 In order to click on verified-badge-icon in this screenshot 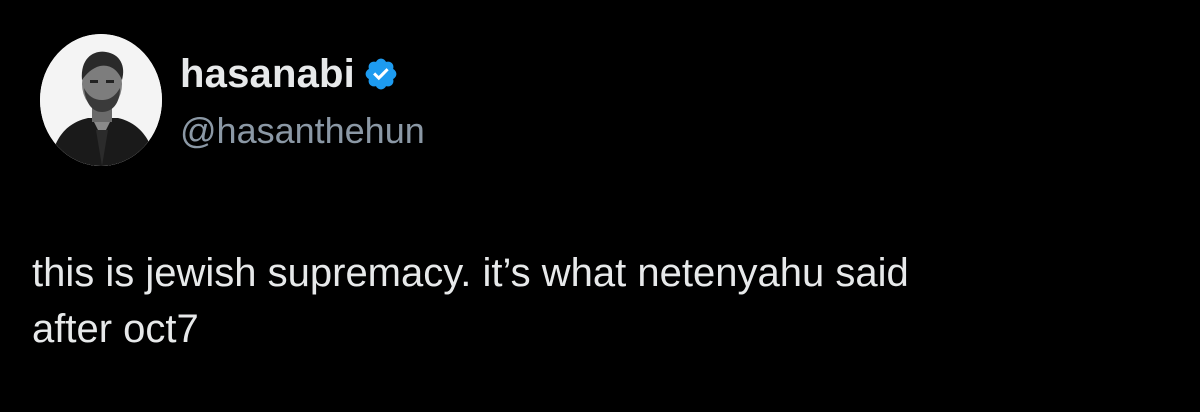, I will do `click(381, 74)`.